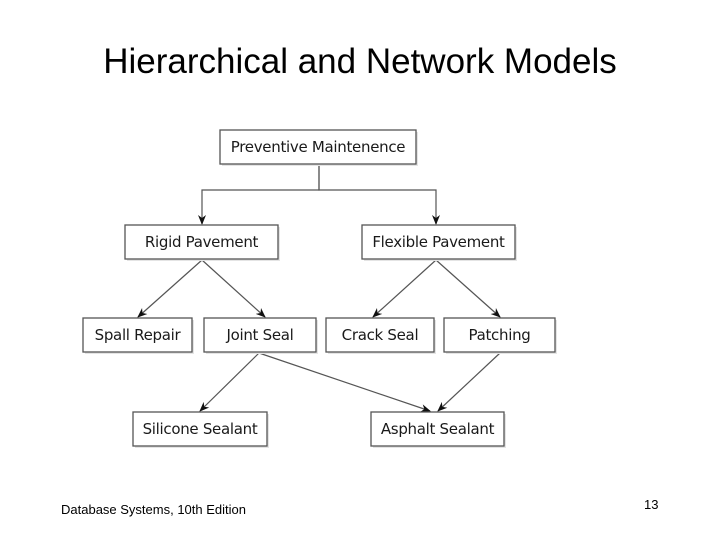 Image resolution: width=720 pixels, height=540 pixels. I want to click on edge-flexible-to-crack, so click(404, 288).